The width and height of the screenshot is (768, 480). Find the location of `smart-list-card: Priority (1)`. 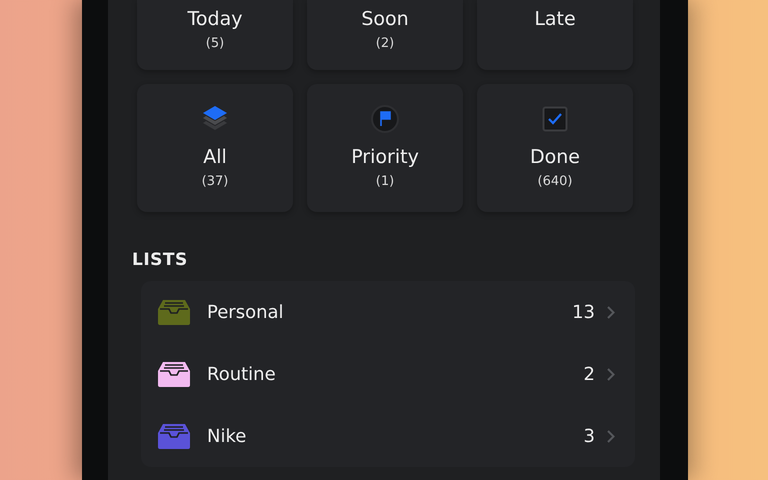

smart-list-card: Priority (1) is located at coordinates (385, 148).